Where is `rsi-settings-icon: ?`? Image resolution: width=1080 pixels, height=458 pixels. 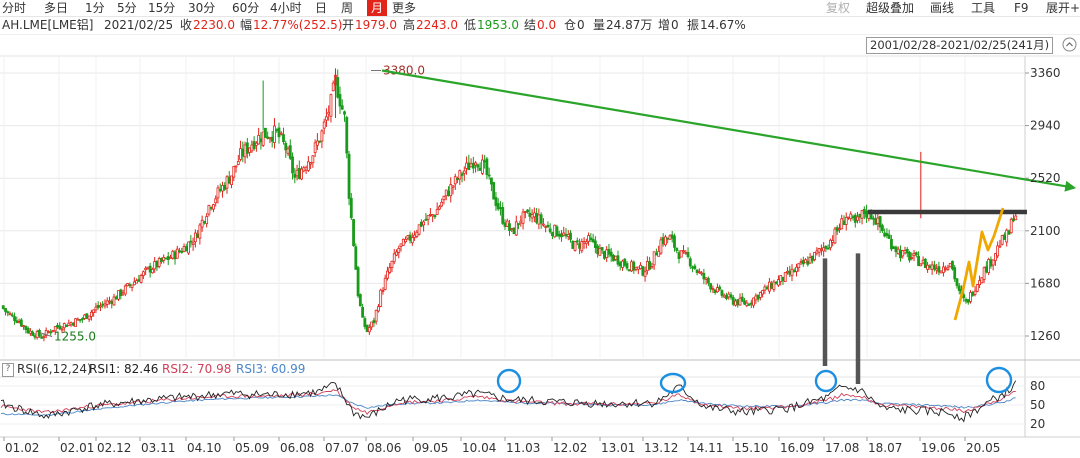
rsi-settings-icon: ? is located at coordinates (8, 370).